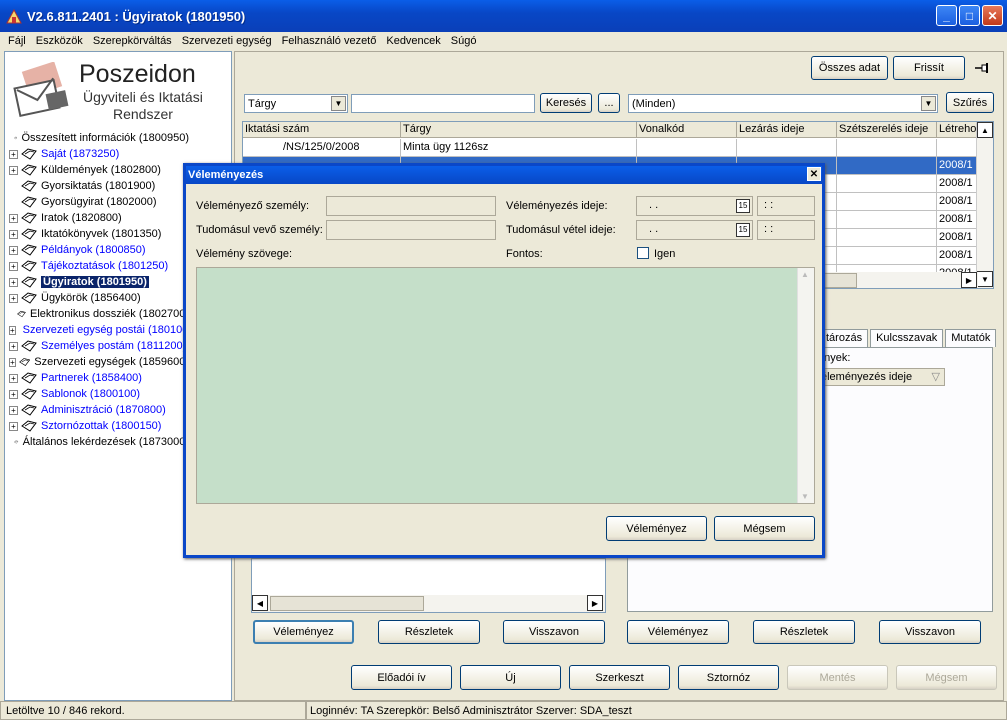 Image resolution: width=1007 pixels, height=720 pixels. What do you see at coordinates (99, 298) in the screenshot?
I see `tree-item: + Ügykörök (1856400)` at bounding box center [99, 298].